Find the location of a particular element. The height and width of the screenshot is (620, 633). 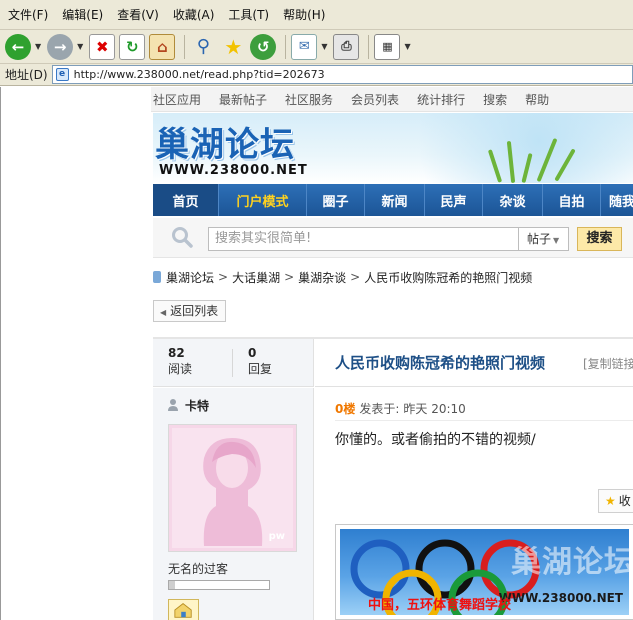

history-icon: ↺ is located at coordinates (263, 46).